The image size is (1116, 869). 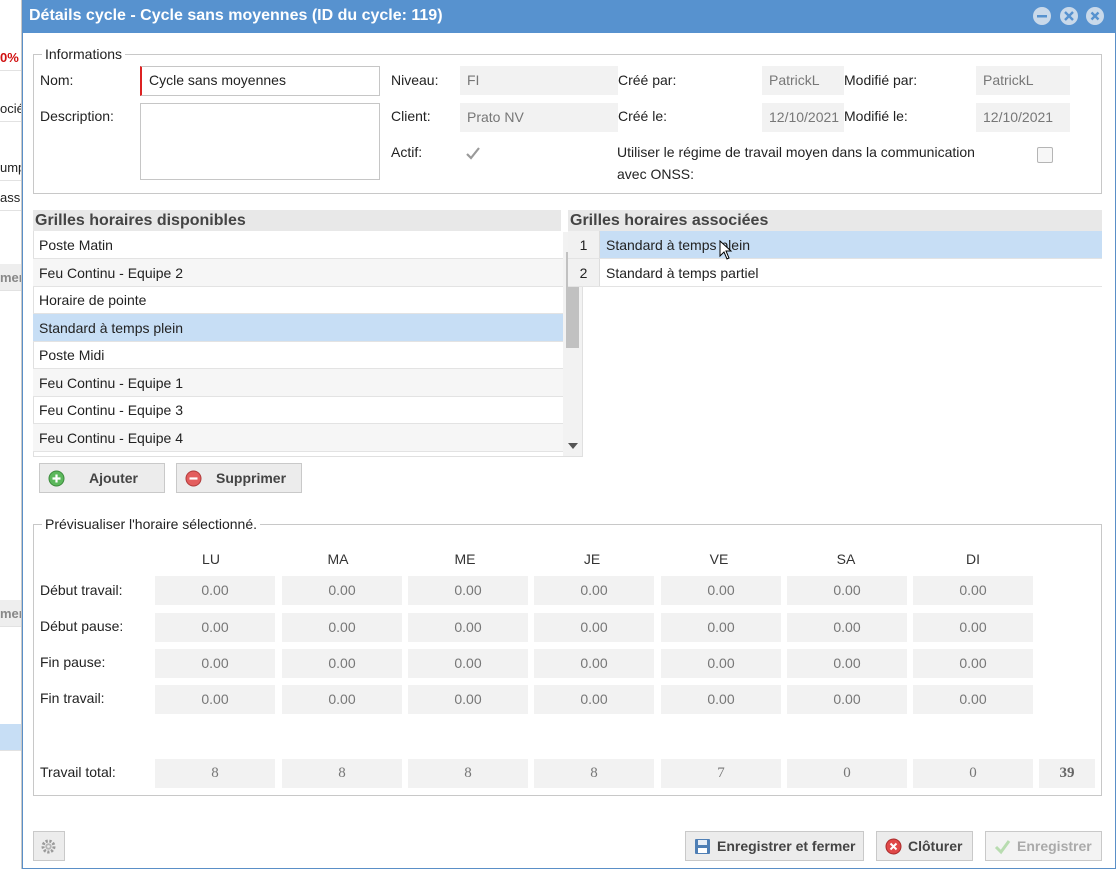 What do you see at coordinates (298, 300) in the screenshot?
I see `list-item: Horaire de pointe` at bounding box center [298, 300].